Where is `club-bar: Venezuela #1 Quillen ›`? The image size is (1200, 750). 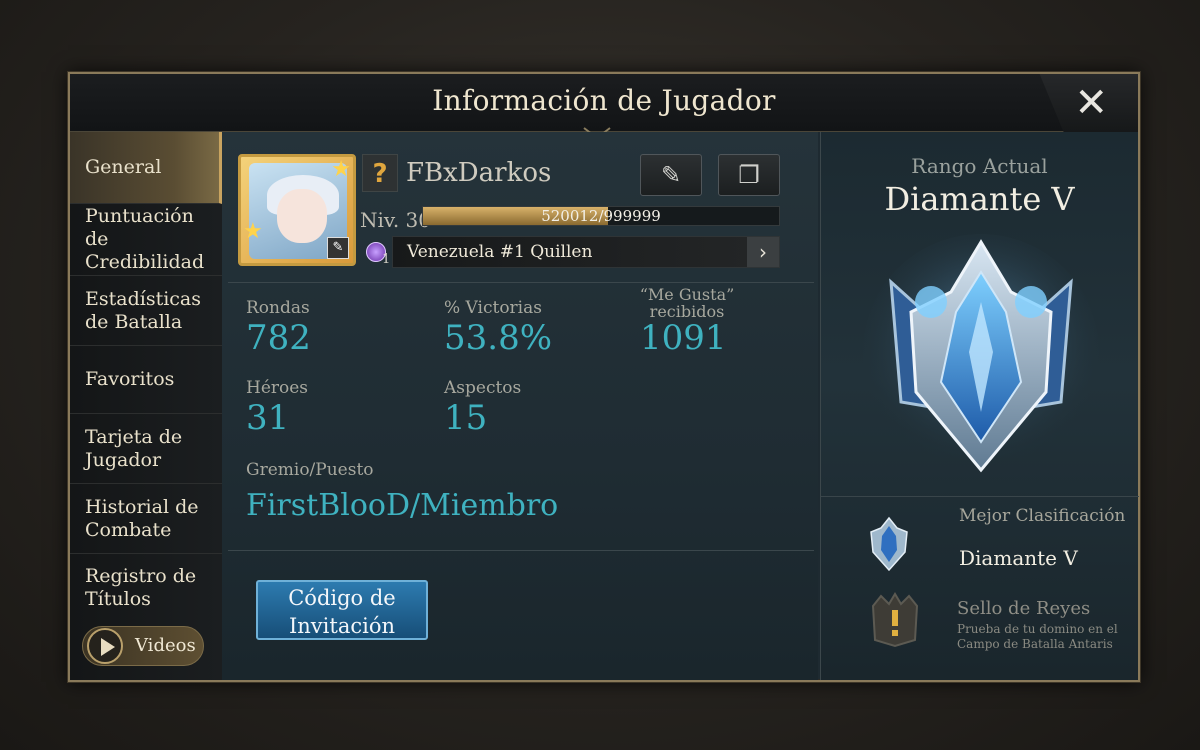
club-bar: Venezuela #1 Quillen › is located at coordinates (586, 252).